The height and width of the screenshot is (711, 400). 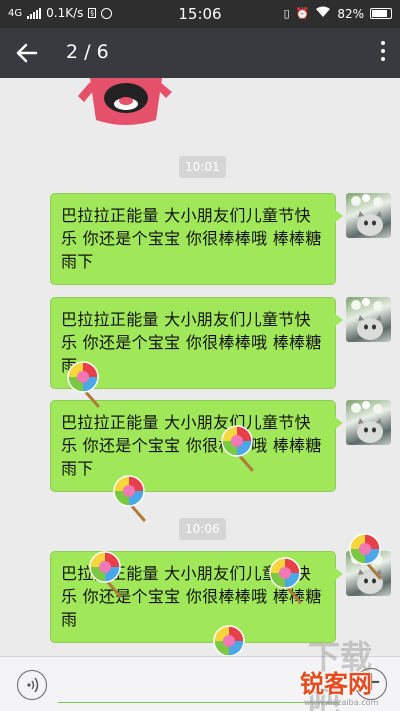 I want to click on alarm-icon: ⏰, so click(x=302, y=13).